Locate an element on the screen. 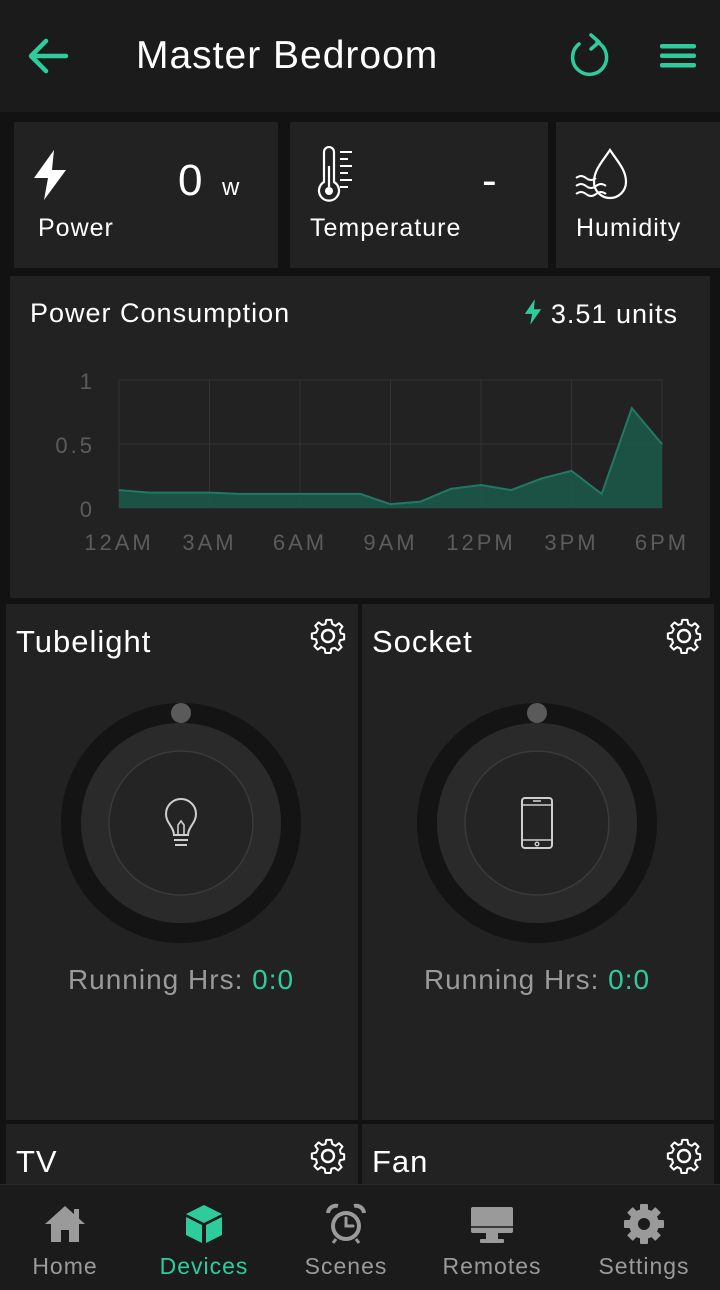 Image resolution: width=720 pixels, height=1290 pixels. nav-item-devices: Devices is located at coordinates (204, 1237).